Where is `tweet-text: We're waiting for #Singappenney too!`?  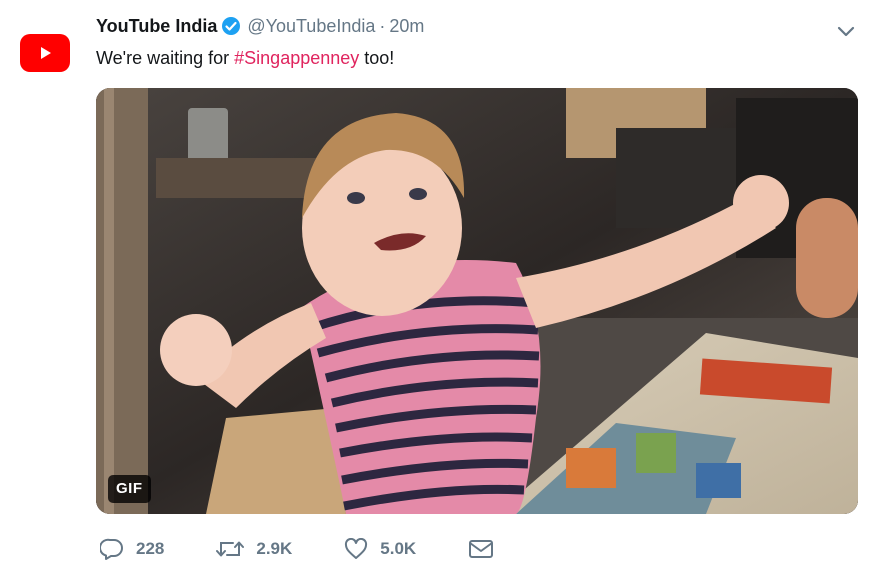 tweet-text: We're waiting for #Singappenney too! is located at coordinates (245, 58).